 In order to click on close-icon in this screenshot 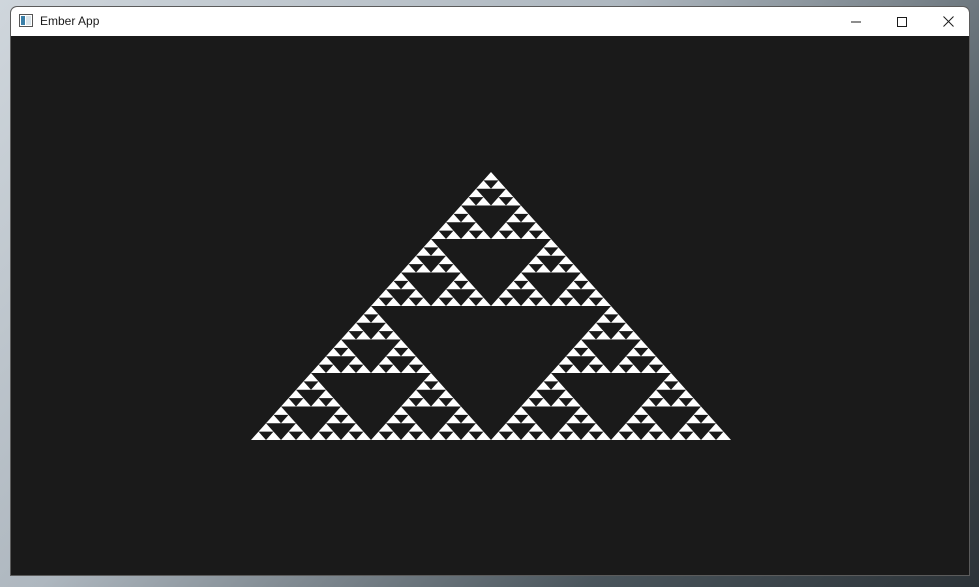, I will do `click(948, 21)`.